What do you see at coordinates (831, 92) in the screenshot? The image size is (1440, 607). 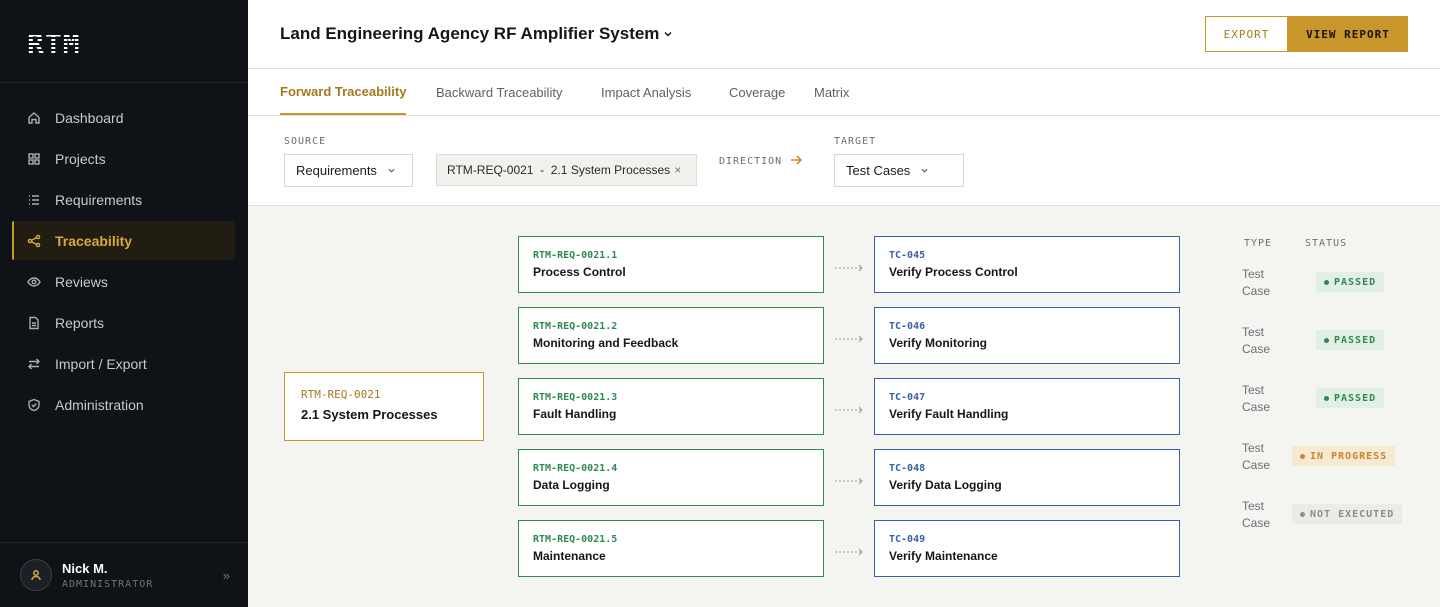 I see `tab-matrix: Matrix` at bounding box center [831, 92].